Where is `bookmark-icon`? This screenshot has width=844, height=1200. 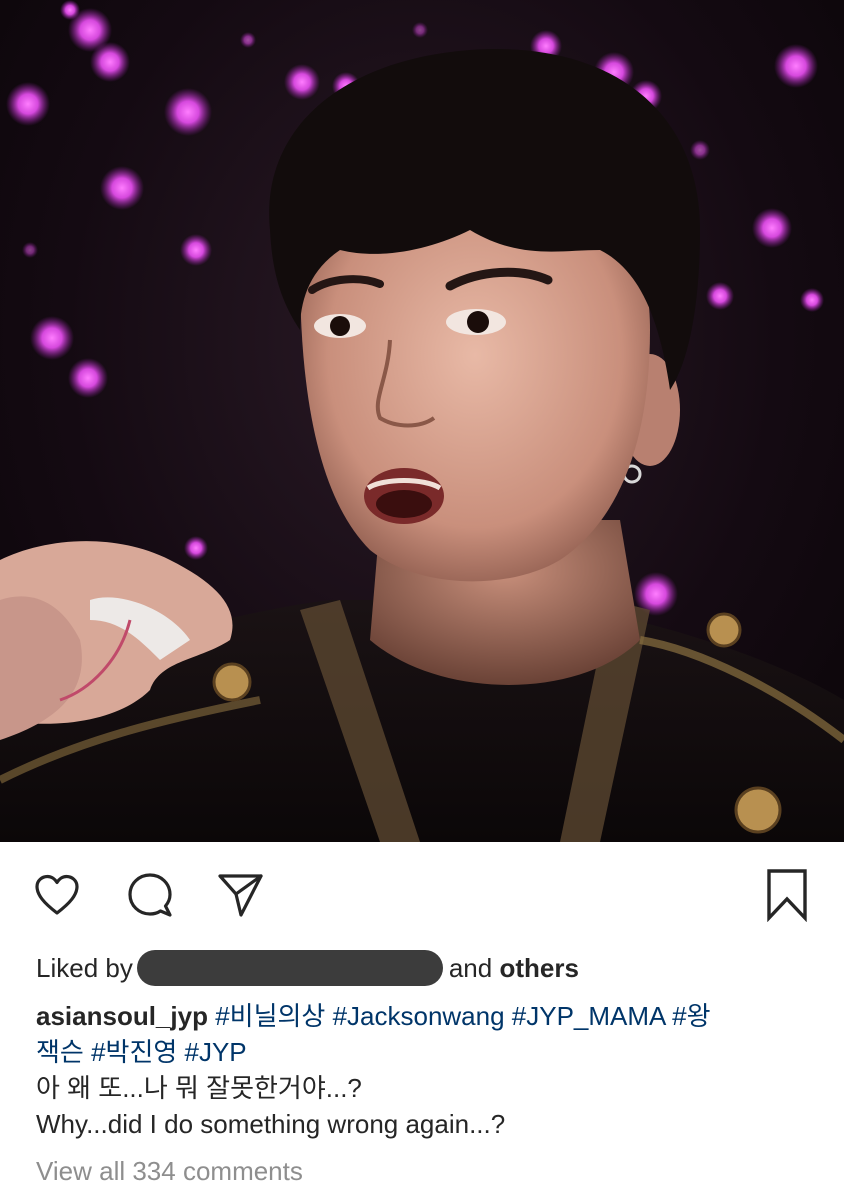
bookmark-icon is located at coordinates (787, 895).